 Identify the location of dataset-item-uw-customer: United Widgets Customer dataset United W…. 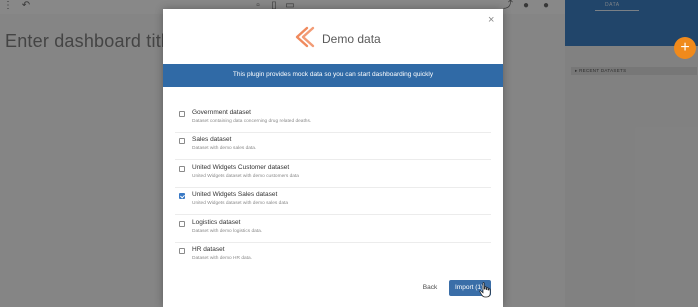
(333, 174).